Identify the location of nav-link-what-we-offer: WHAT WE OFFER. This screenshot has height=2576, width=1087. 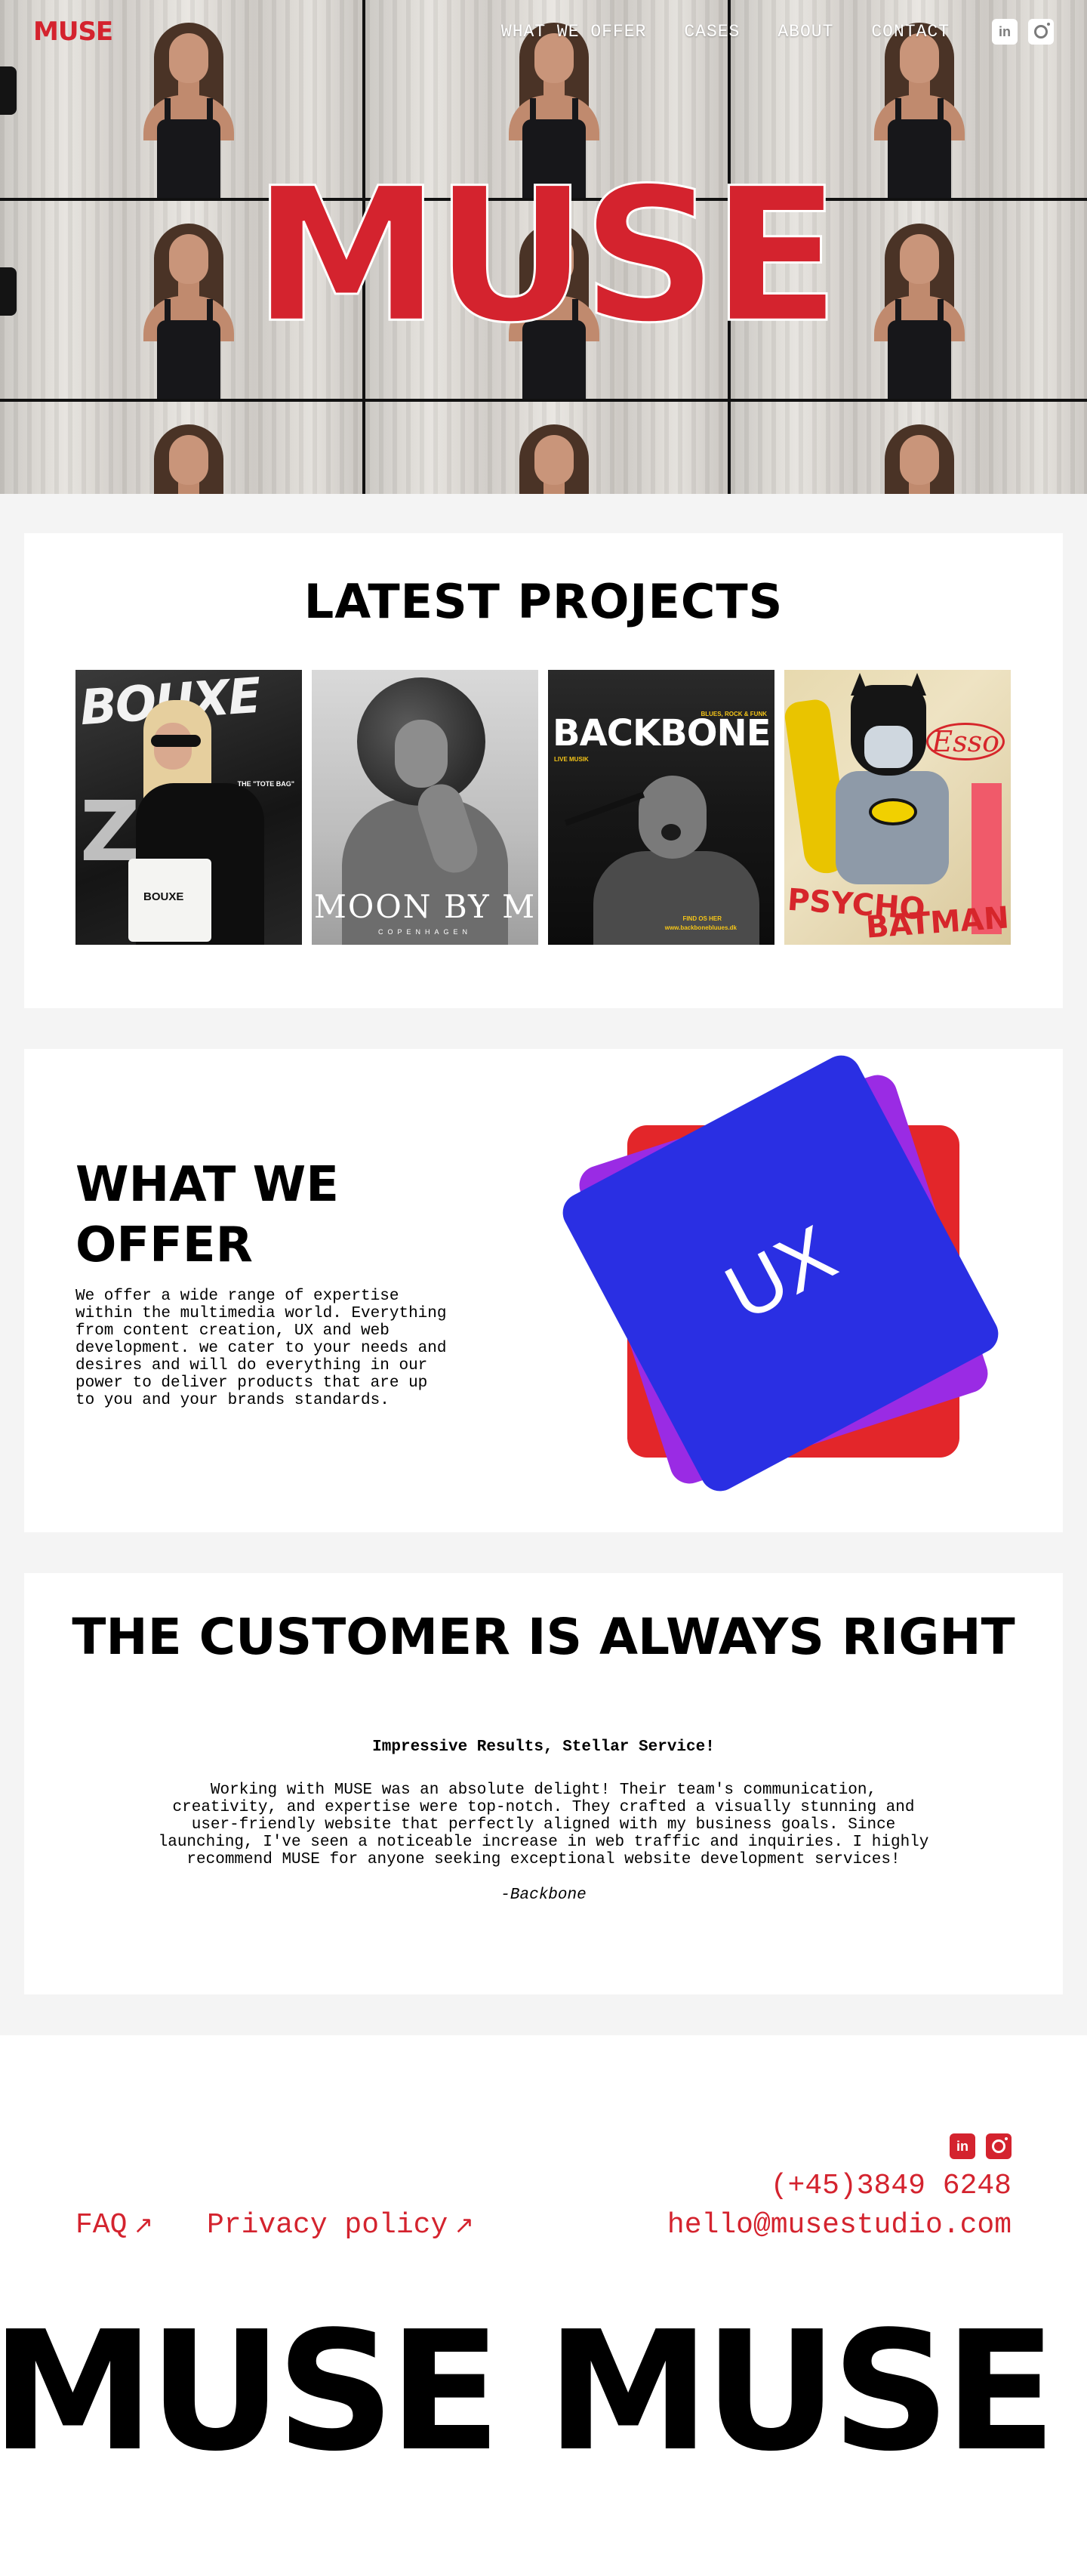
(573, 32).